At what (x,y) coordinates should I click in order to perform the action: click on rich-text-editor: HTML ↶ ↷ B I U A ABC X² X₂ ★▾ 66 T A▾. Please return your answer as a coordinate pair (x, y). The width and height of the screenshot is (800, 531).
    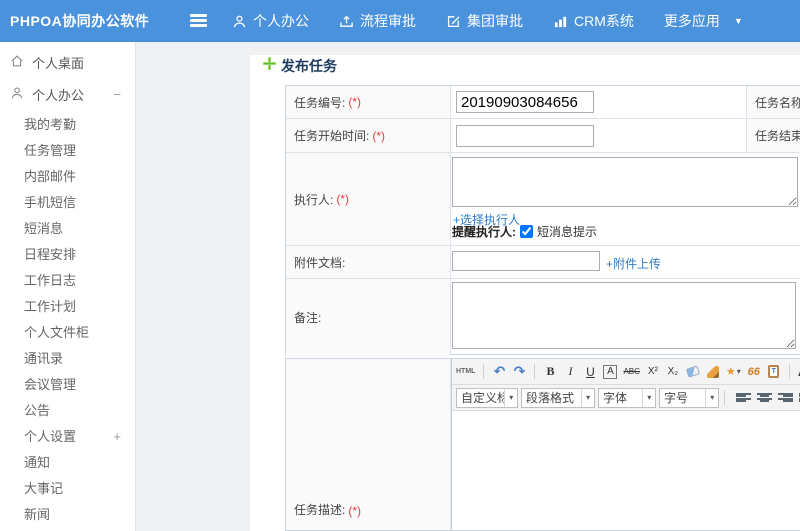
    Looking at the image, I should click on (625, 444).